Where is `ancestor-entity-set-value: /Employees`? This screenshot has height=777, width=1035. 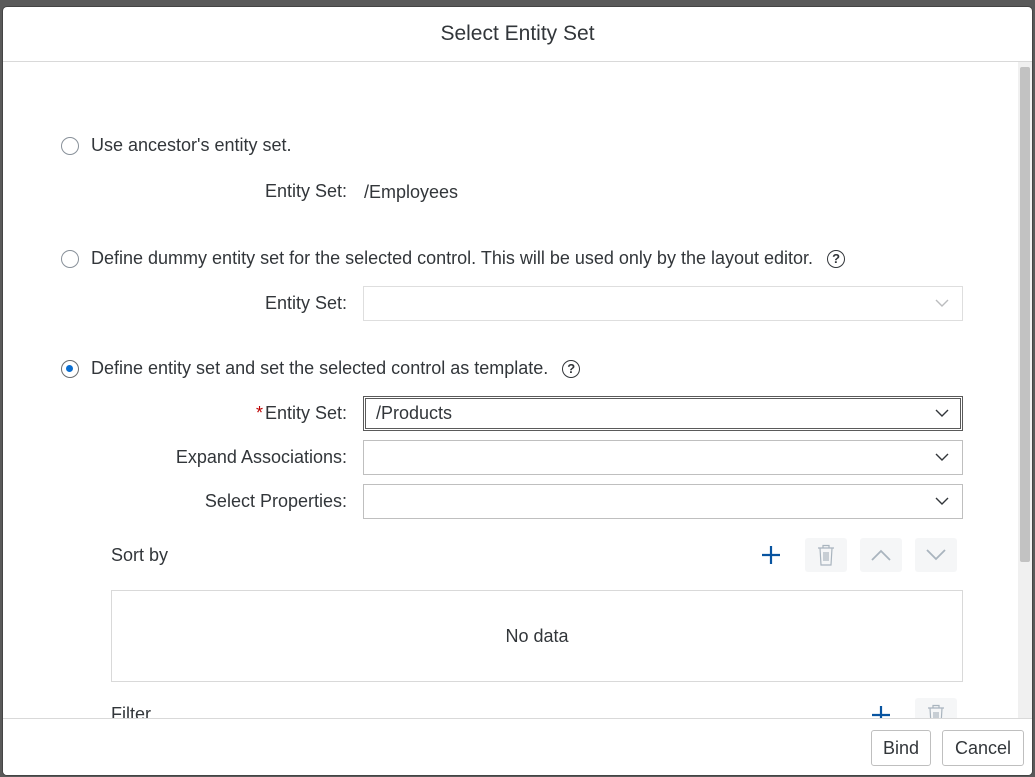 ancestor-entity-set-value: /Employees is located at coordinates (411, 192).